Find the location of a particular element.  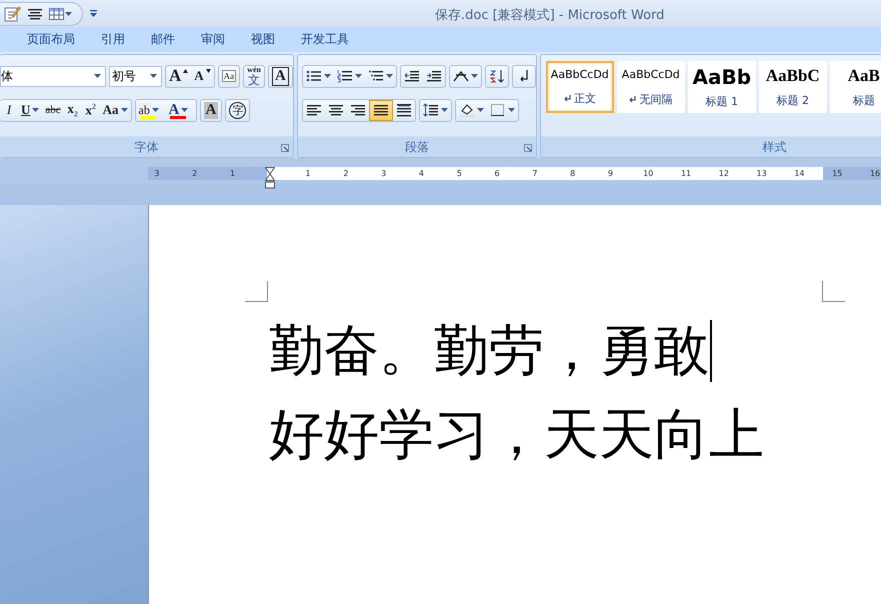

group-label: 样式 is located at coordinates (774, 147).